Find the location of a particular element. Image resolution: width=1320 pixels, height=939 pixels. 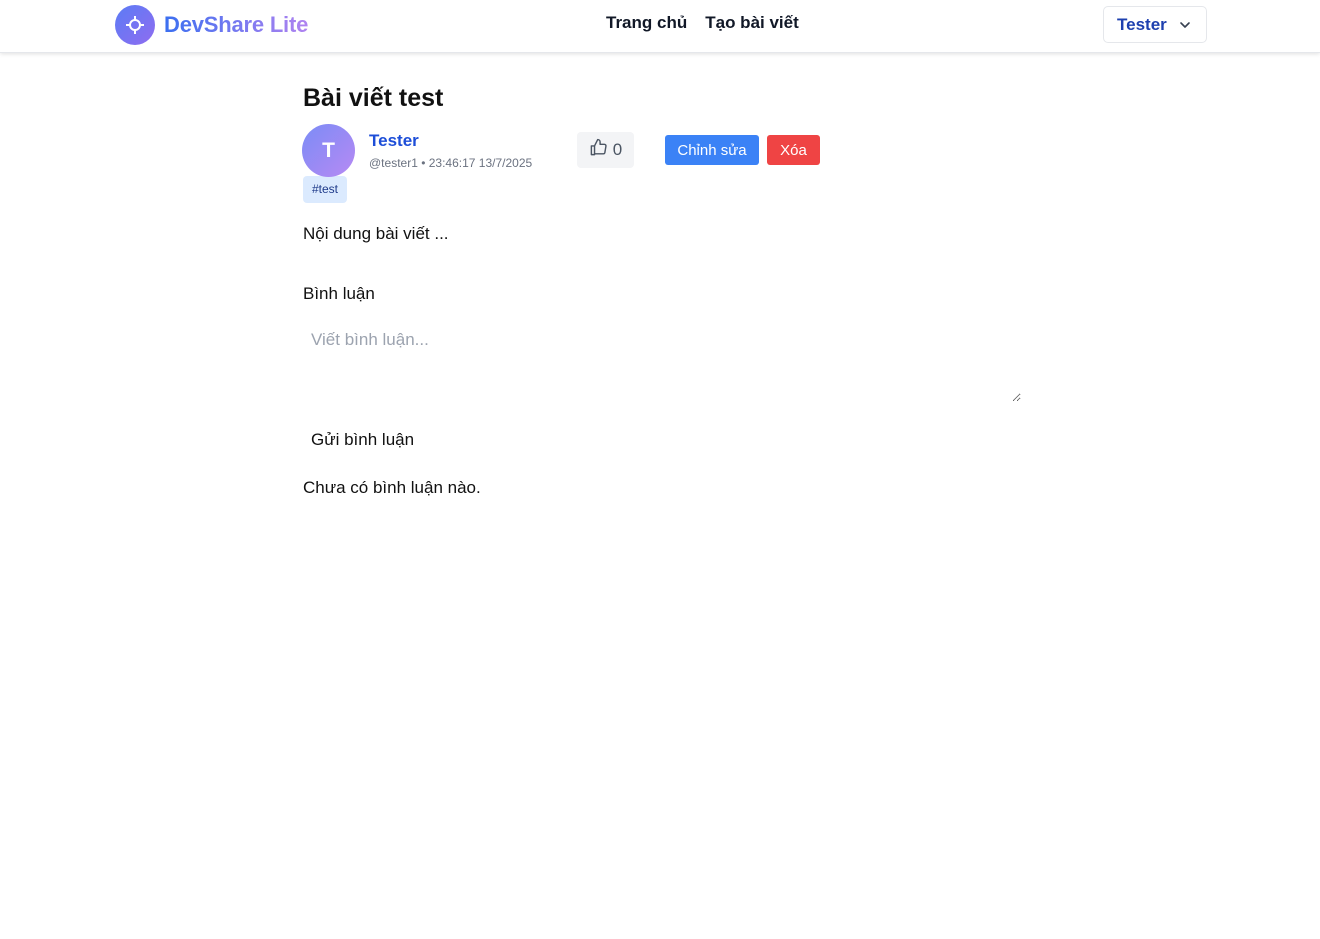

like-button: 0 is located at coordinates (605, 150).